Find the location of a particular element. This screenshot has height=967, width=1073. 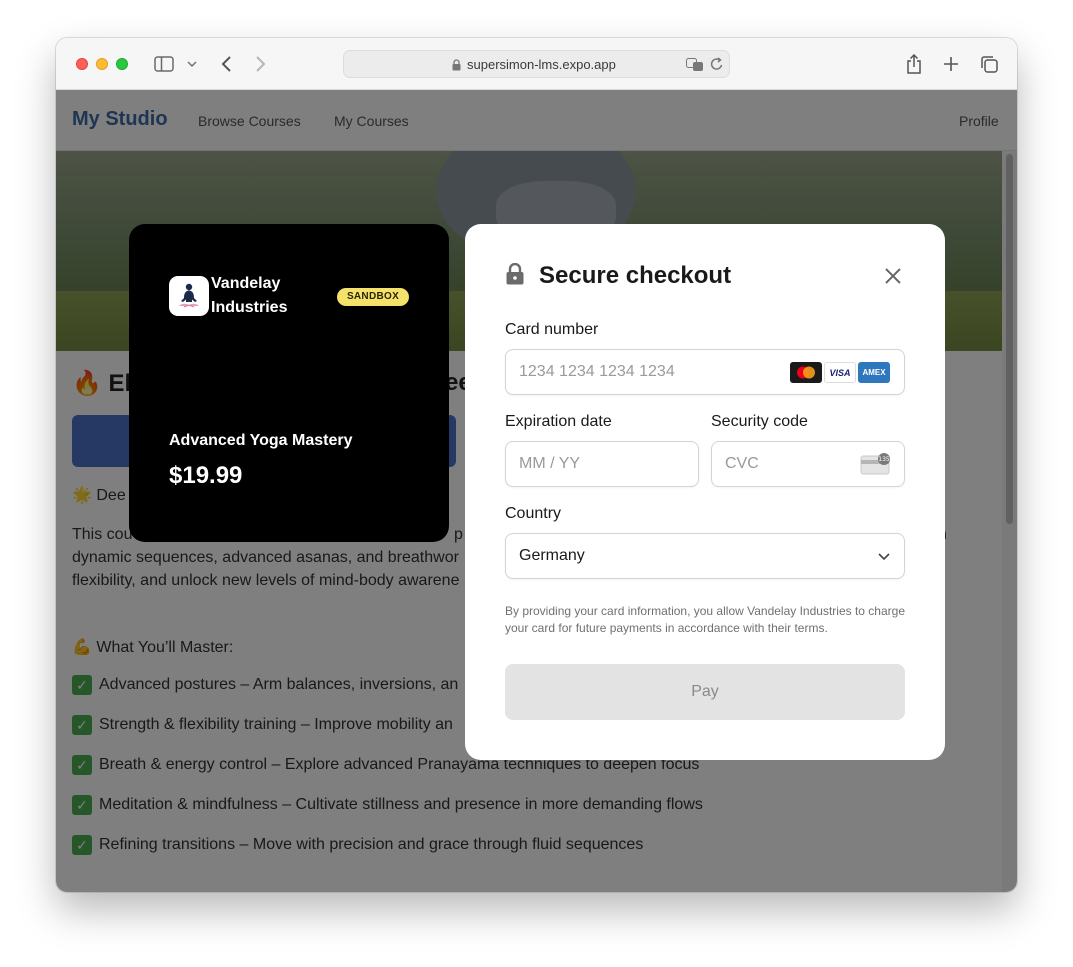

checkout-title: Secure checkout is located at coordinates (635, 275).